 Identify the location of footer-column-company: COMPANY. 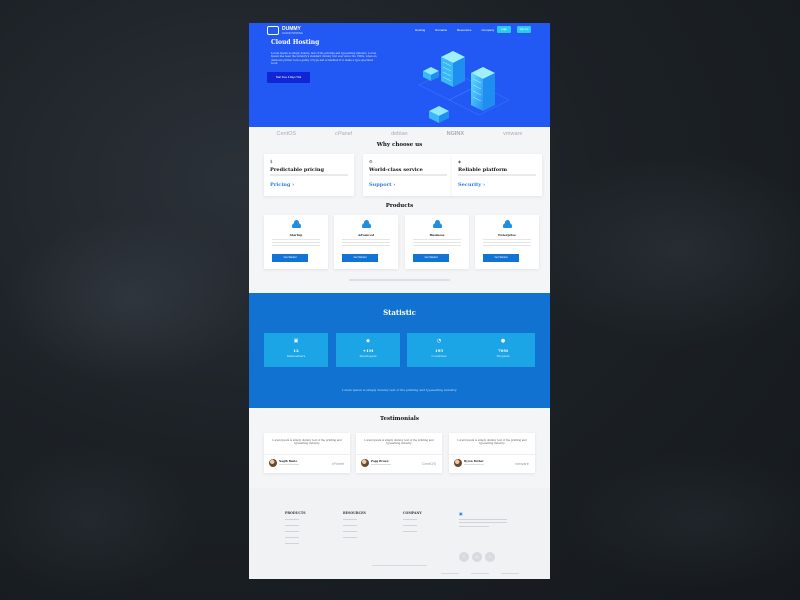
(412, 524).